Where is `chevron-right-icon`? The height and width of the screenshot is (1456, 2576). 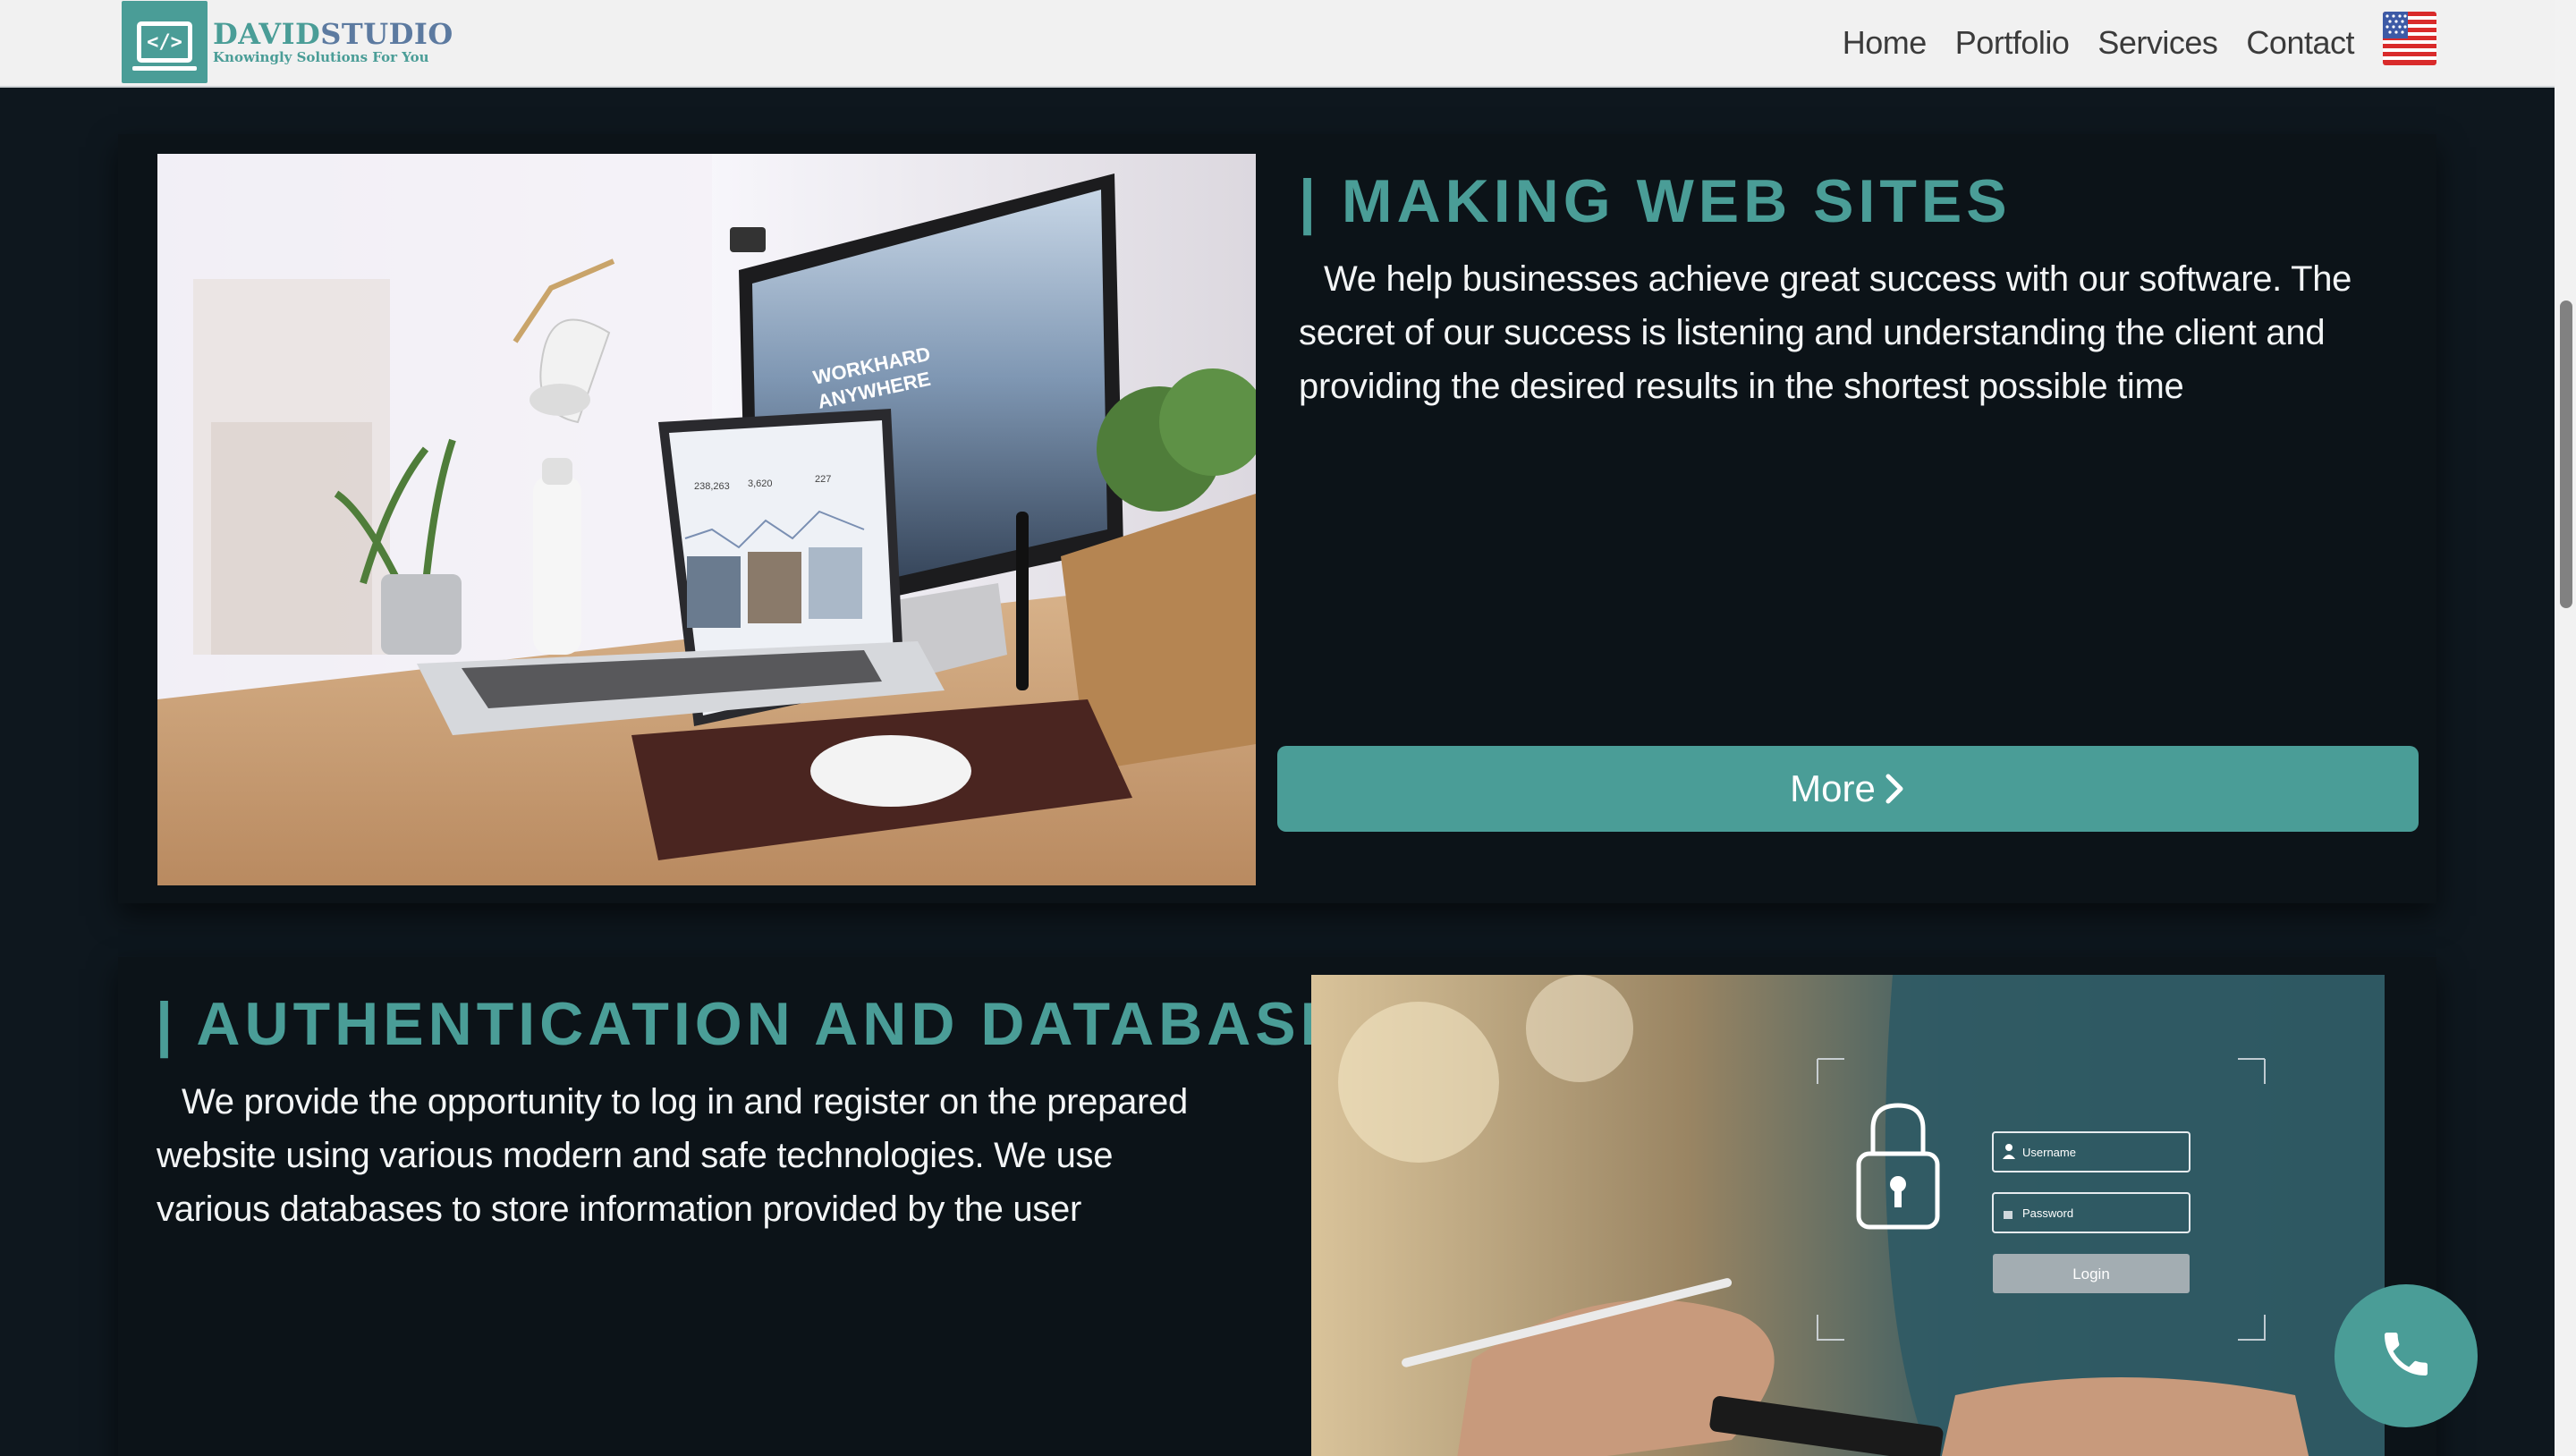
chevron-right-icon is located at coordinates (1894, 789).